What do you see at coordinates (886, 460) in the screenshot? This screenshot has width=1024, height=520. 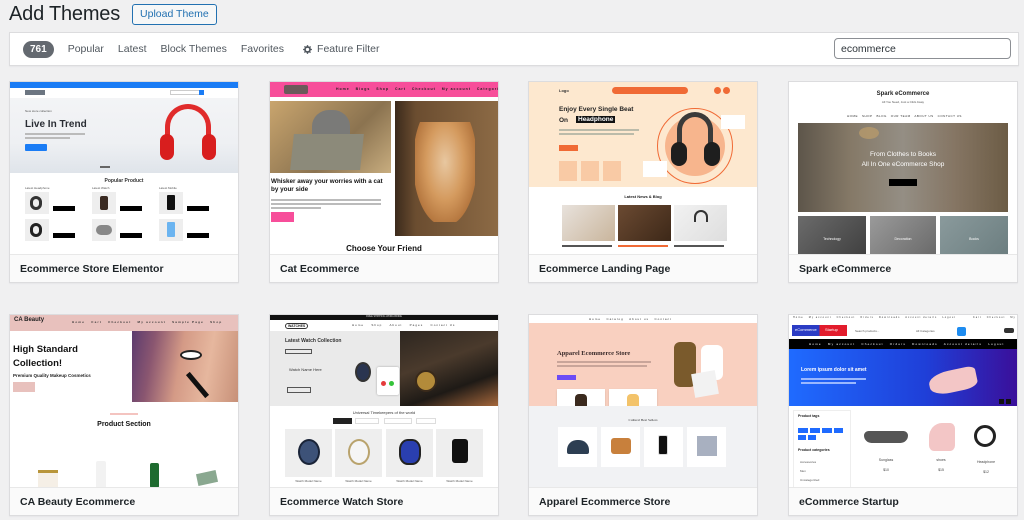 I see `preview-product-name: Sunglass` at bounding box center [886, 460].